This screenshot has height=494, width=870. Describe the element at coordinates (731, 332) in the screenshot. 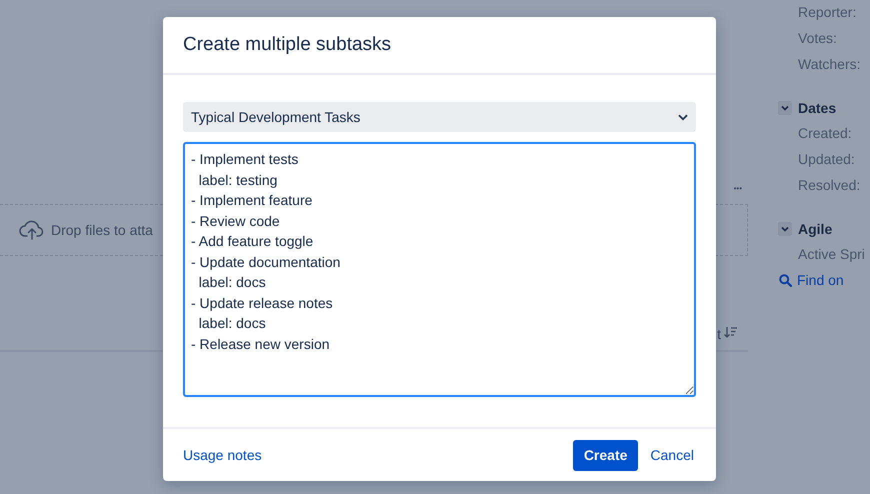

I see `sort-icon` at that location.